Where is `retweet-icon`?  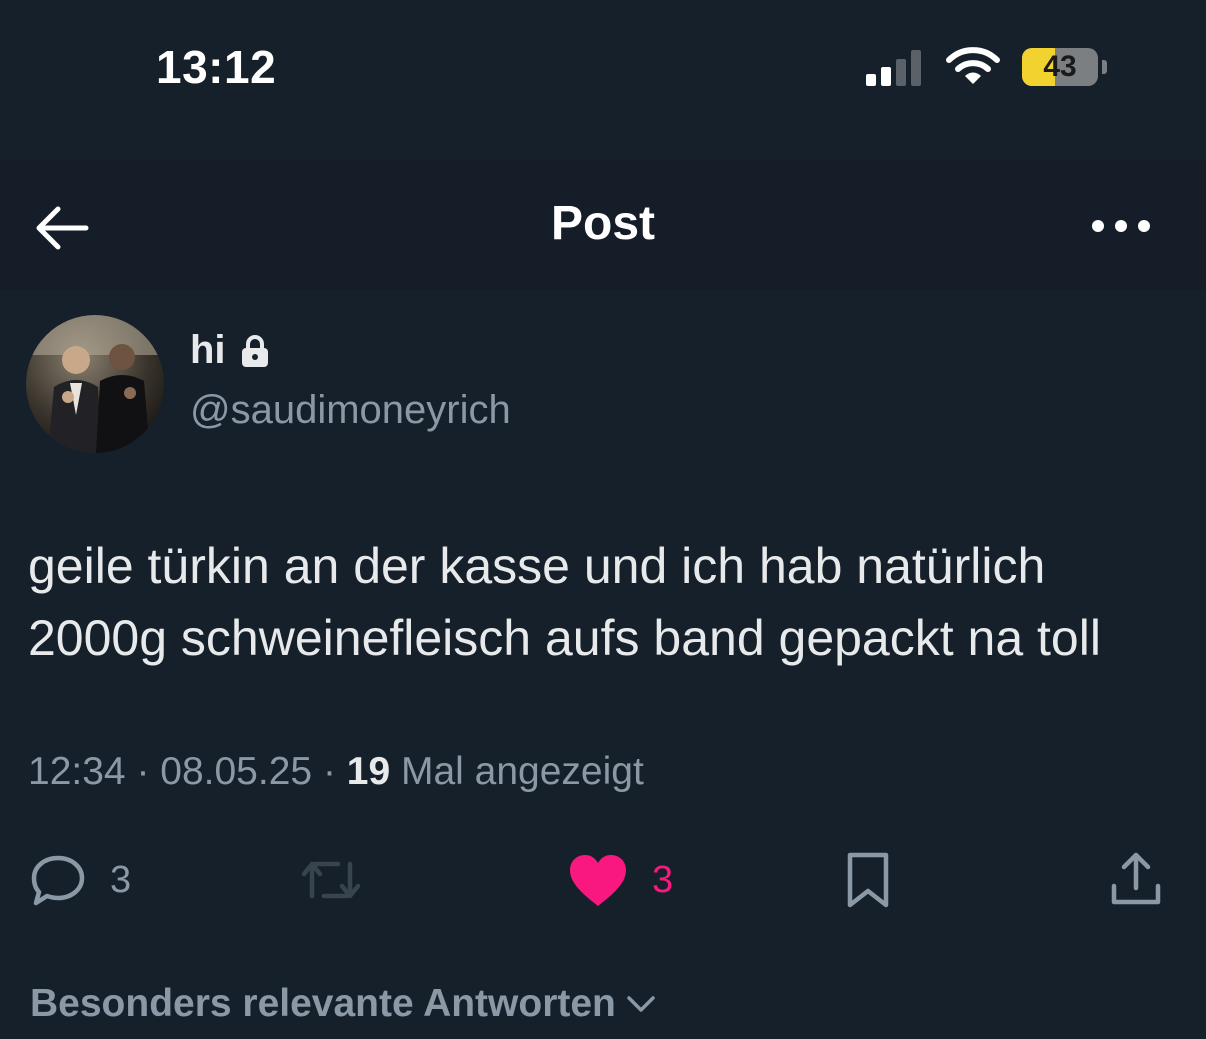
retweet-icon is located at coordinates (331, 880).